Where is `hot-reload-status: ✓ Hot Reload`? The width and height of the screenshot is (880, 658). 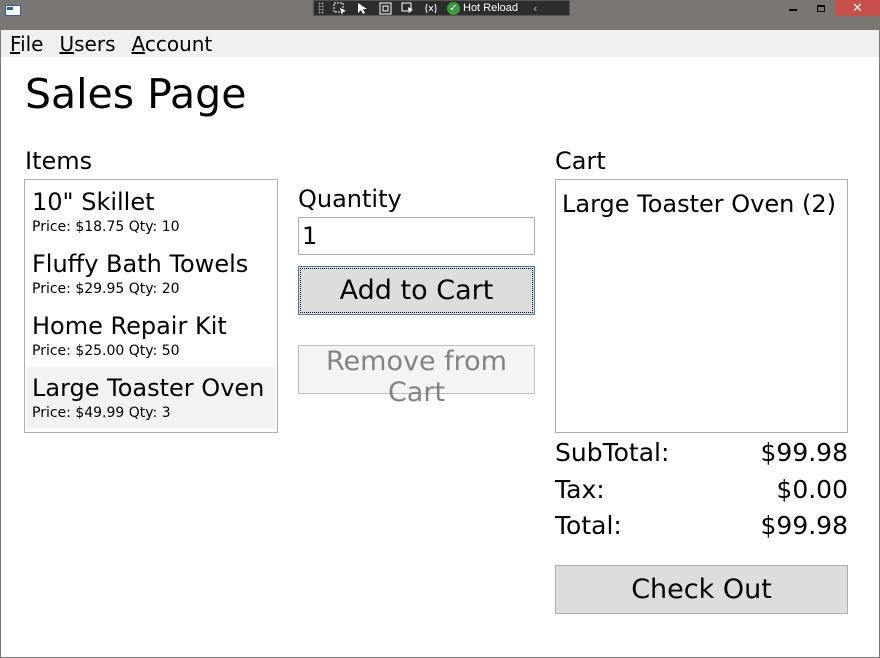 hot-reload-status: ✓ Hot Reload is located at coordinates (483, 8).